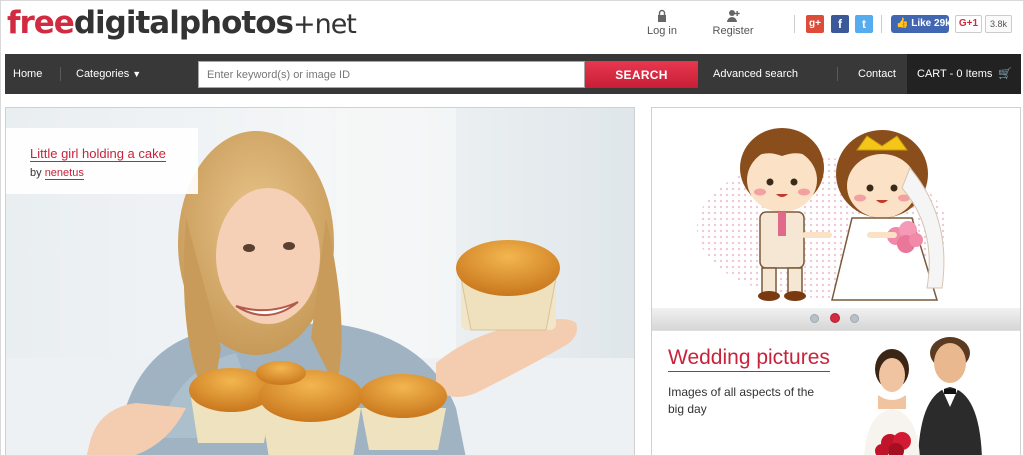 Image resolution: width=1024 pixels, height=456 pixels. I want to click on google-plus-count: 3.8k, so click(998, 24).